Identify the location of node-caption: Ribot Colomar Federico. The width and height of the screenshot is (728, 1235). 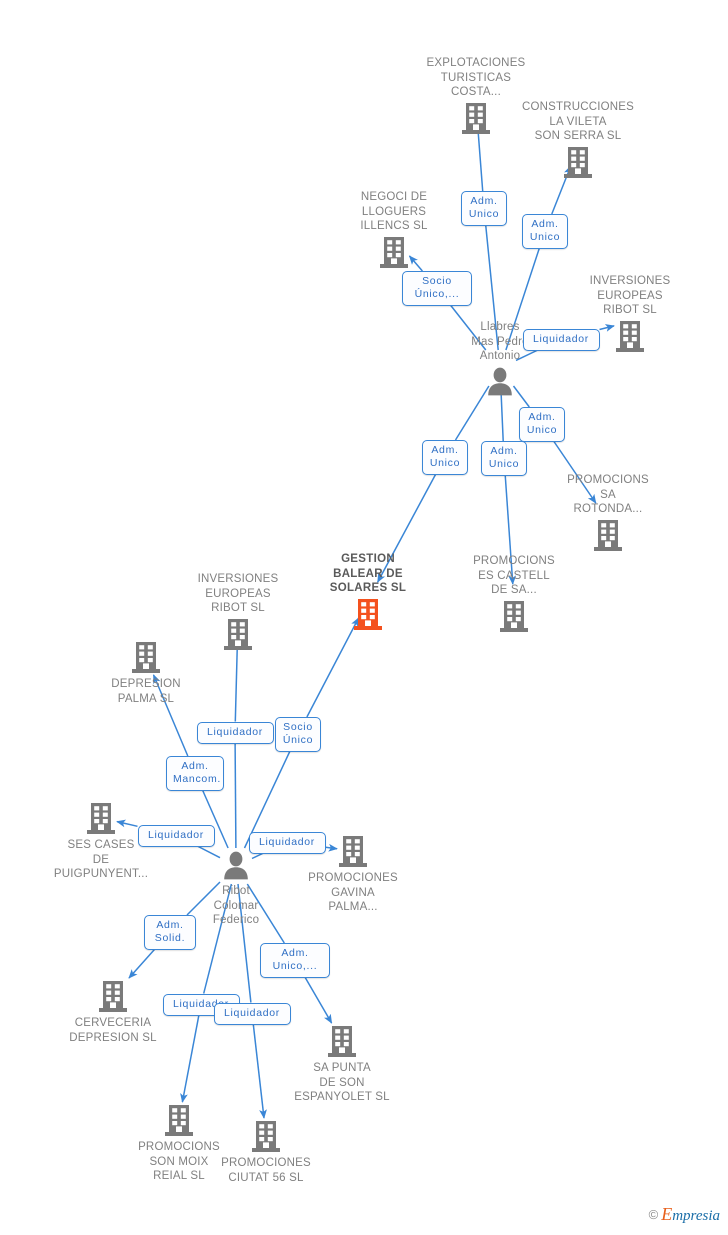
(236, 905).